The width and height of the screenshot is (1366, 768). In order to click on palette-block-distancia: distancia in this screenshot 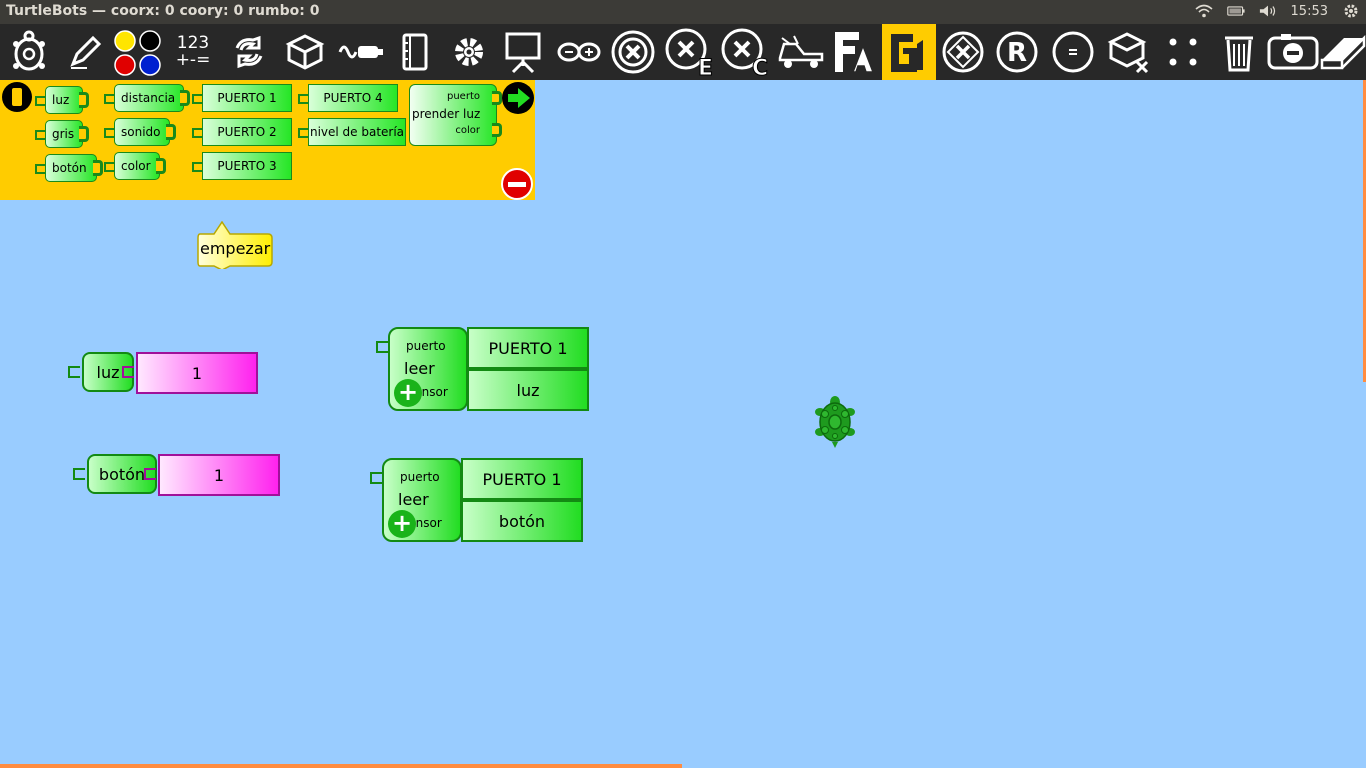, I will do `click(147, 98)`.